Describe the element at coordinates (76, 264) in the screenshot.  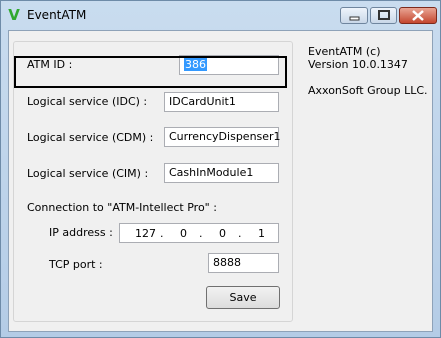
I see `tcp-port-label: TCP port :` at that location.